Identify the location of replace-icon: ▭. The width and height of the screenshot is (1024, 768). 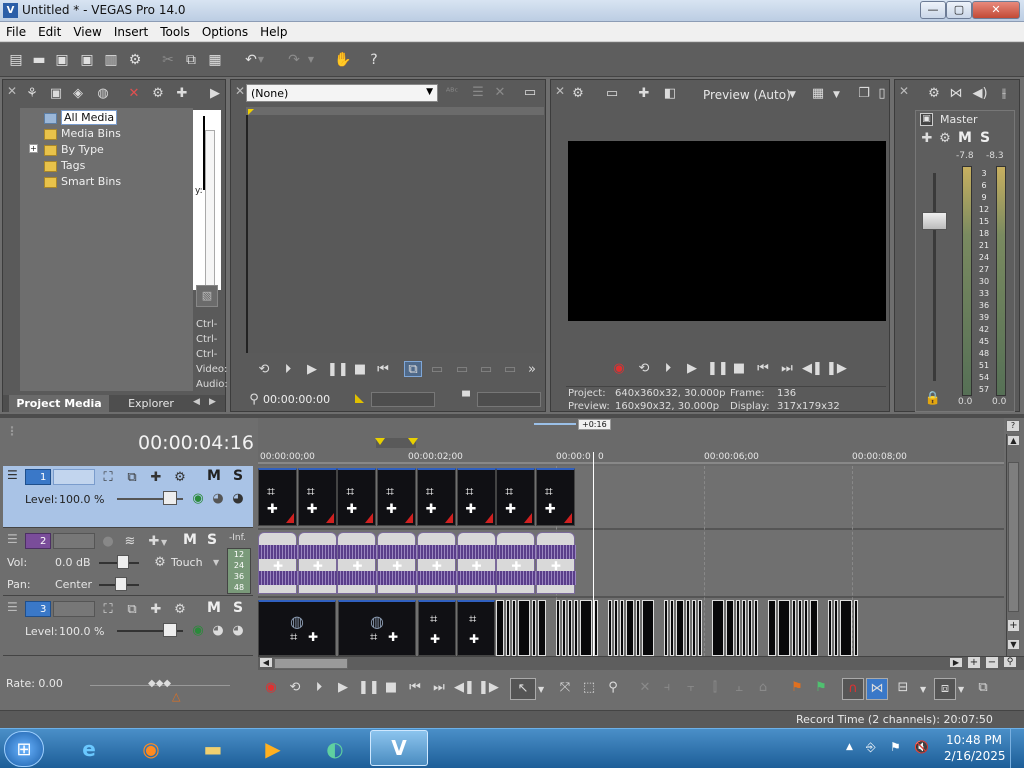
(486, 370).